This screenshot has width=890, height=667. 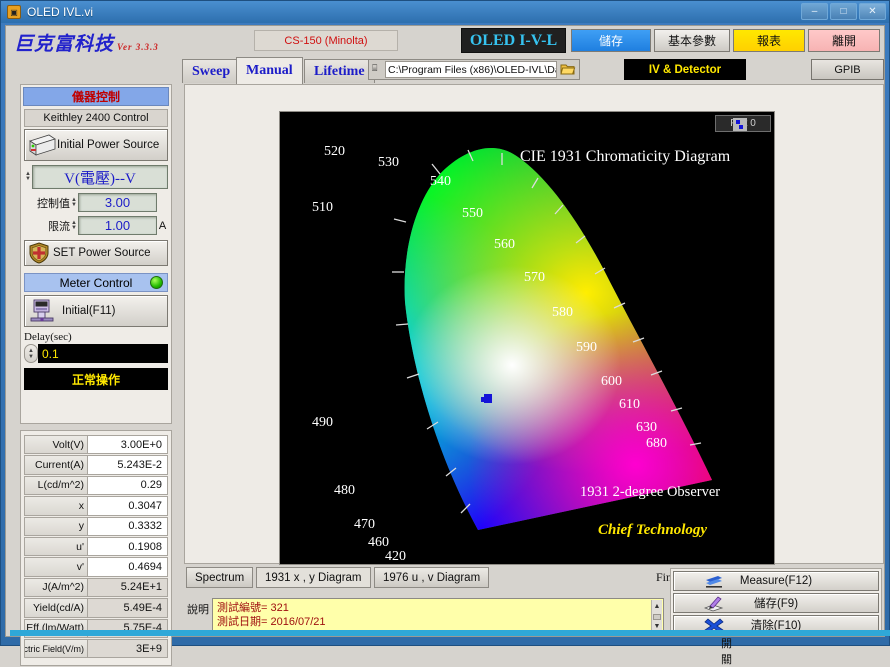 What do you see at coordinates (56, 506) in the screenshot?
I see `readout-label: x` at bounding box center [56, 506].